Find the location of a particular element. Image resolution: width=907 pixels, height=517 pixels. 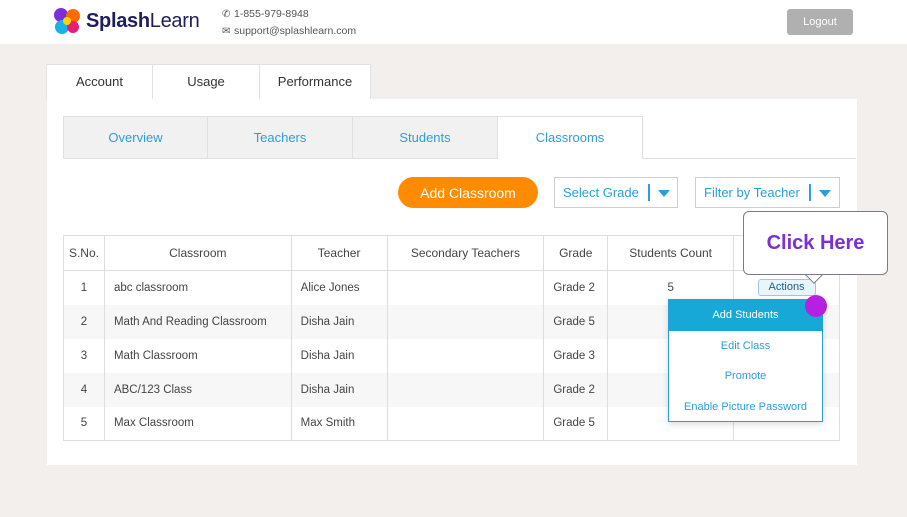

cell-sno: 1 is located at coordinates (84, 287).